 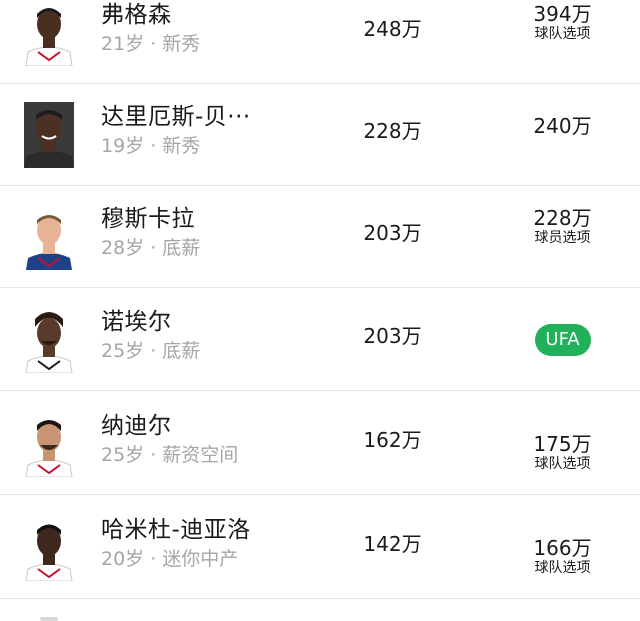 I want to click on current-salary: 228万, so click(x=392, y=131).